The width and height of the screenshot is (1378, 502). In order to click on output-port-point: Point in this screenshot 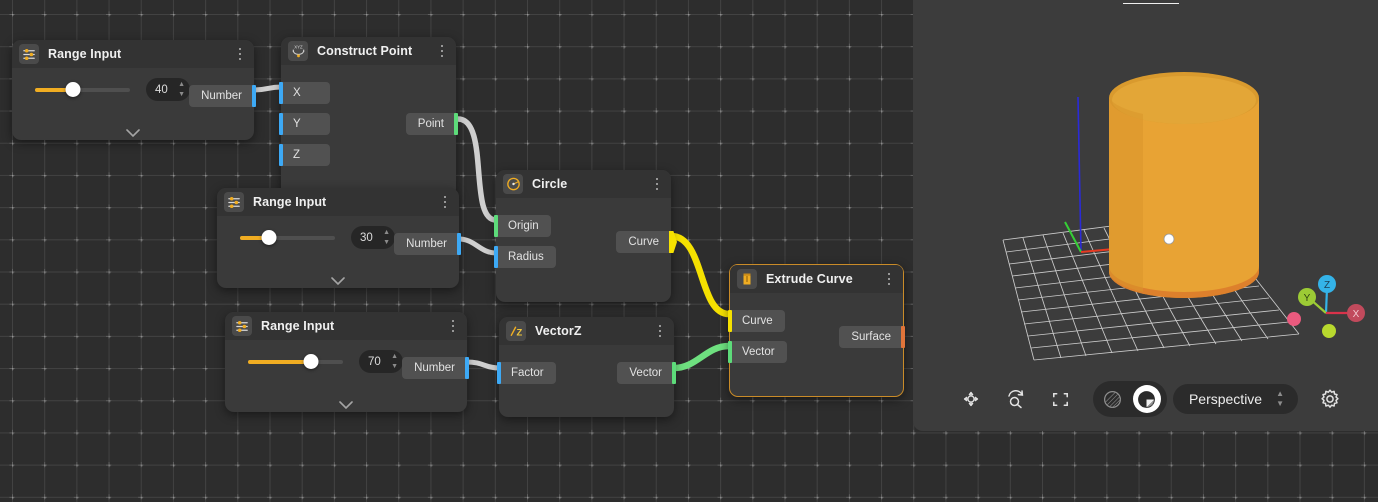, I will do `click(431, 124)`.